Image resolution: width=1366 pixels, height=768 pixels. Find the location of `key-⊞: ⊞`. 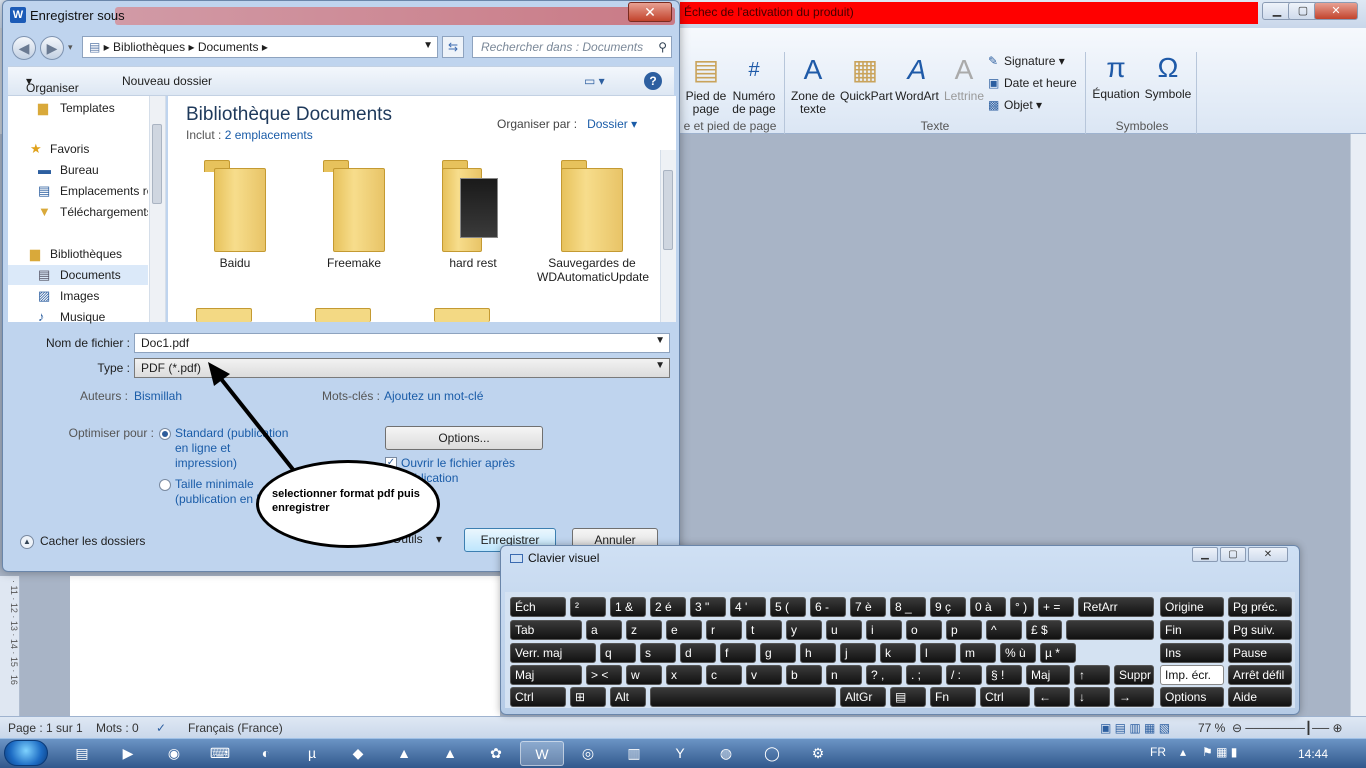

key-⊞: ⊞ is located at coordinates (588, 697).